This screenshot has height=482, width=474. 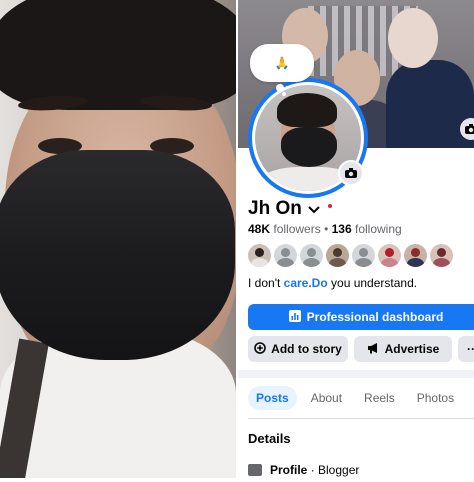 What do you see at coordinates (255, 470) in the screenshot?
I see `info-card-icon` at bounding box center [255, 470].